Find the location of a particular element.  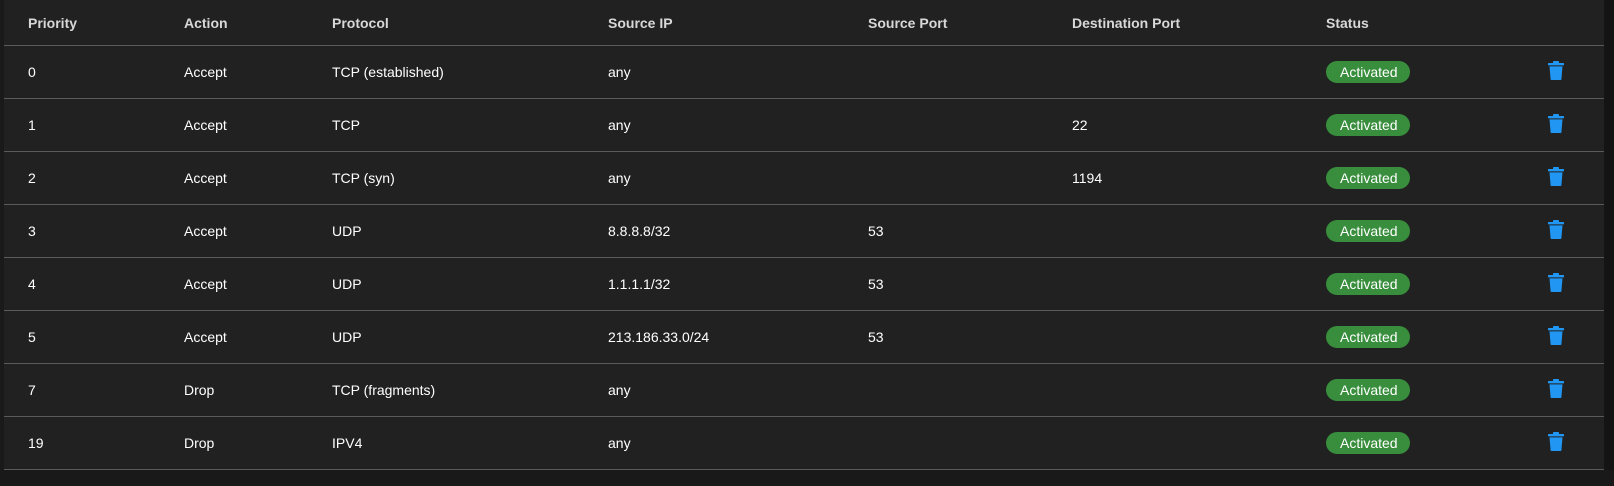

table-row: 1 Accept TCP any 22 Activated is located at coordinates (804, 125).